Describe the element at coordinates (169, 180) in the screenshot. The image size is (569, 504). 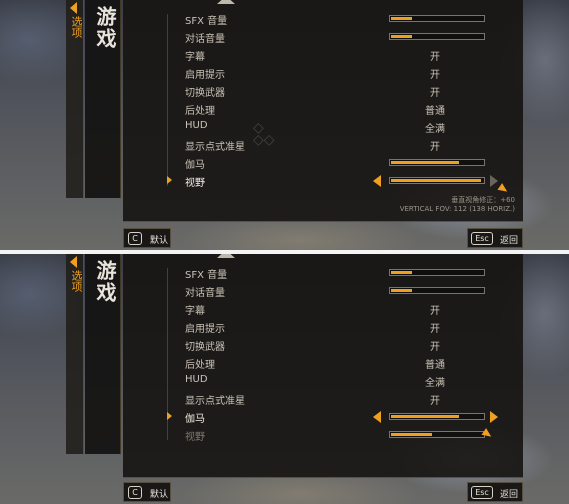
I see `selected-row-pointer-icon` at that location.